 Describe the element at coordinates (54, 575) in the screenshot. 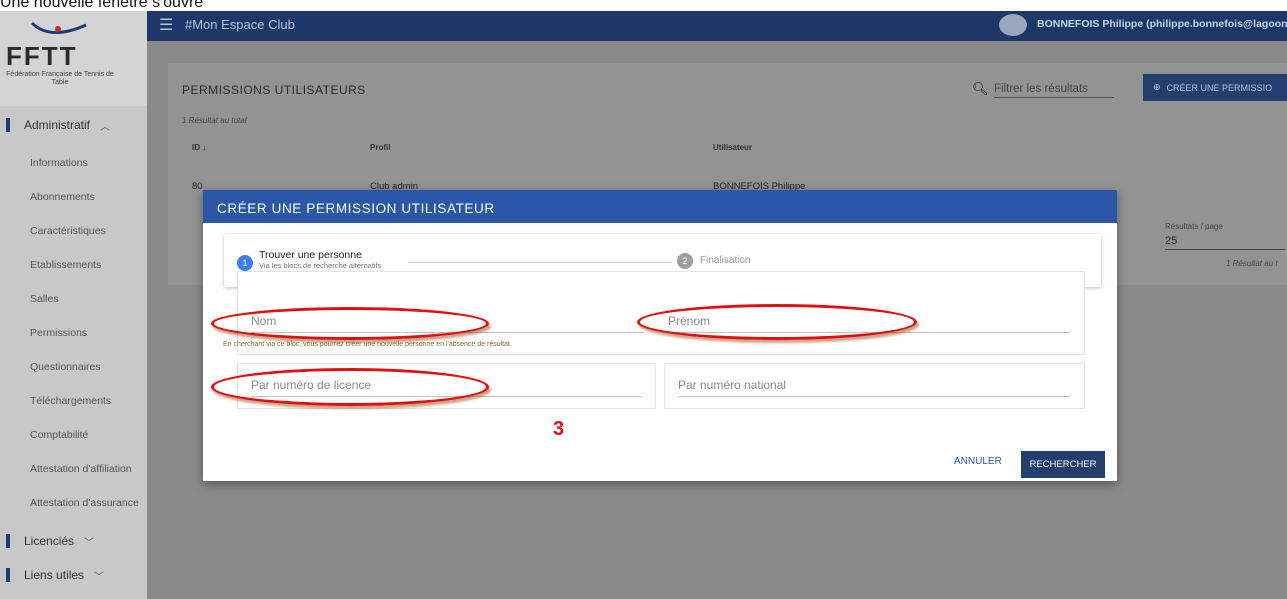

I see `nav-section-label: Liens utiles` at that location.